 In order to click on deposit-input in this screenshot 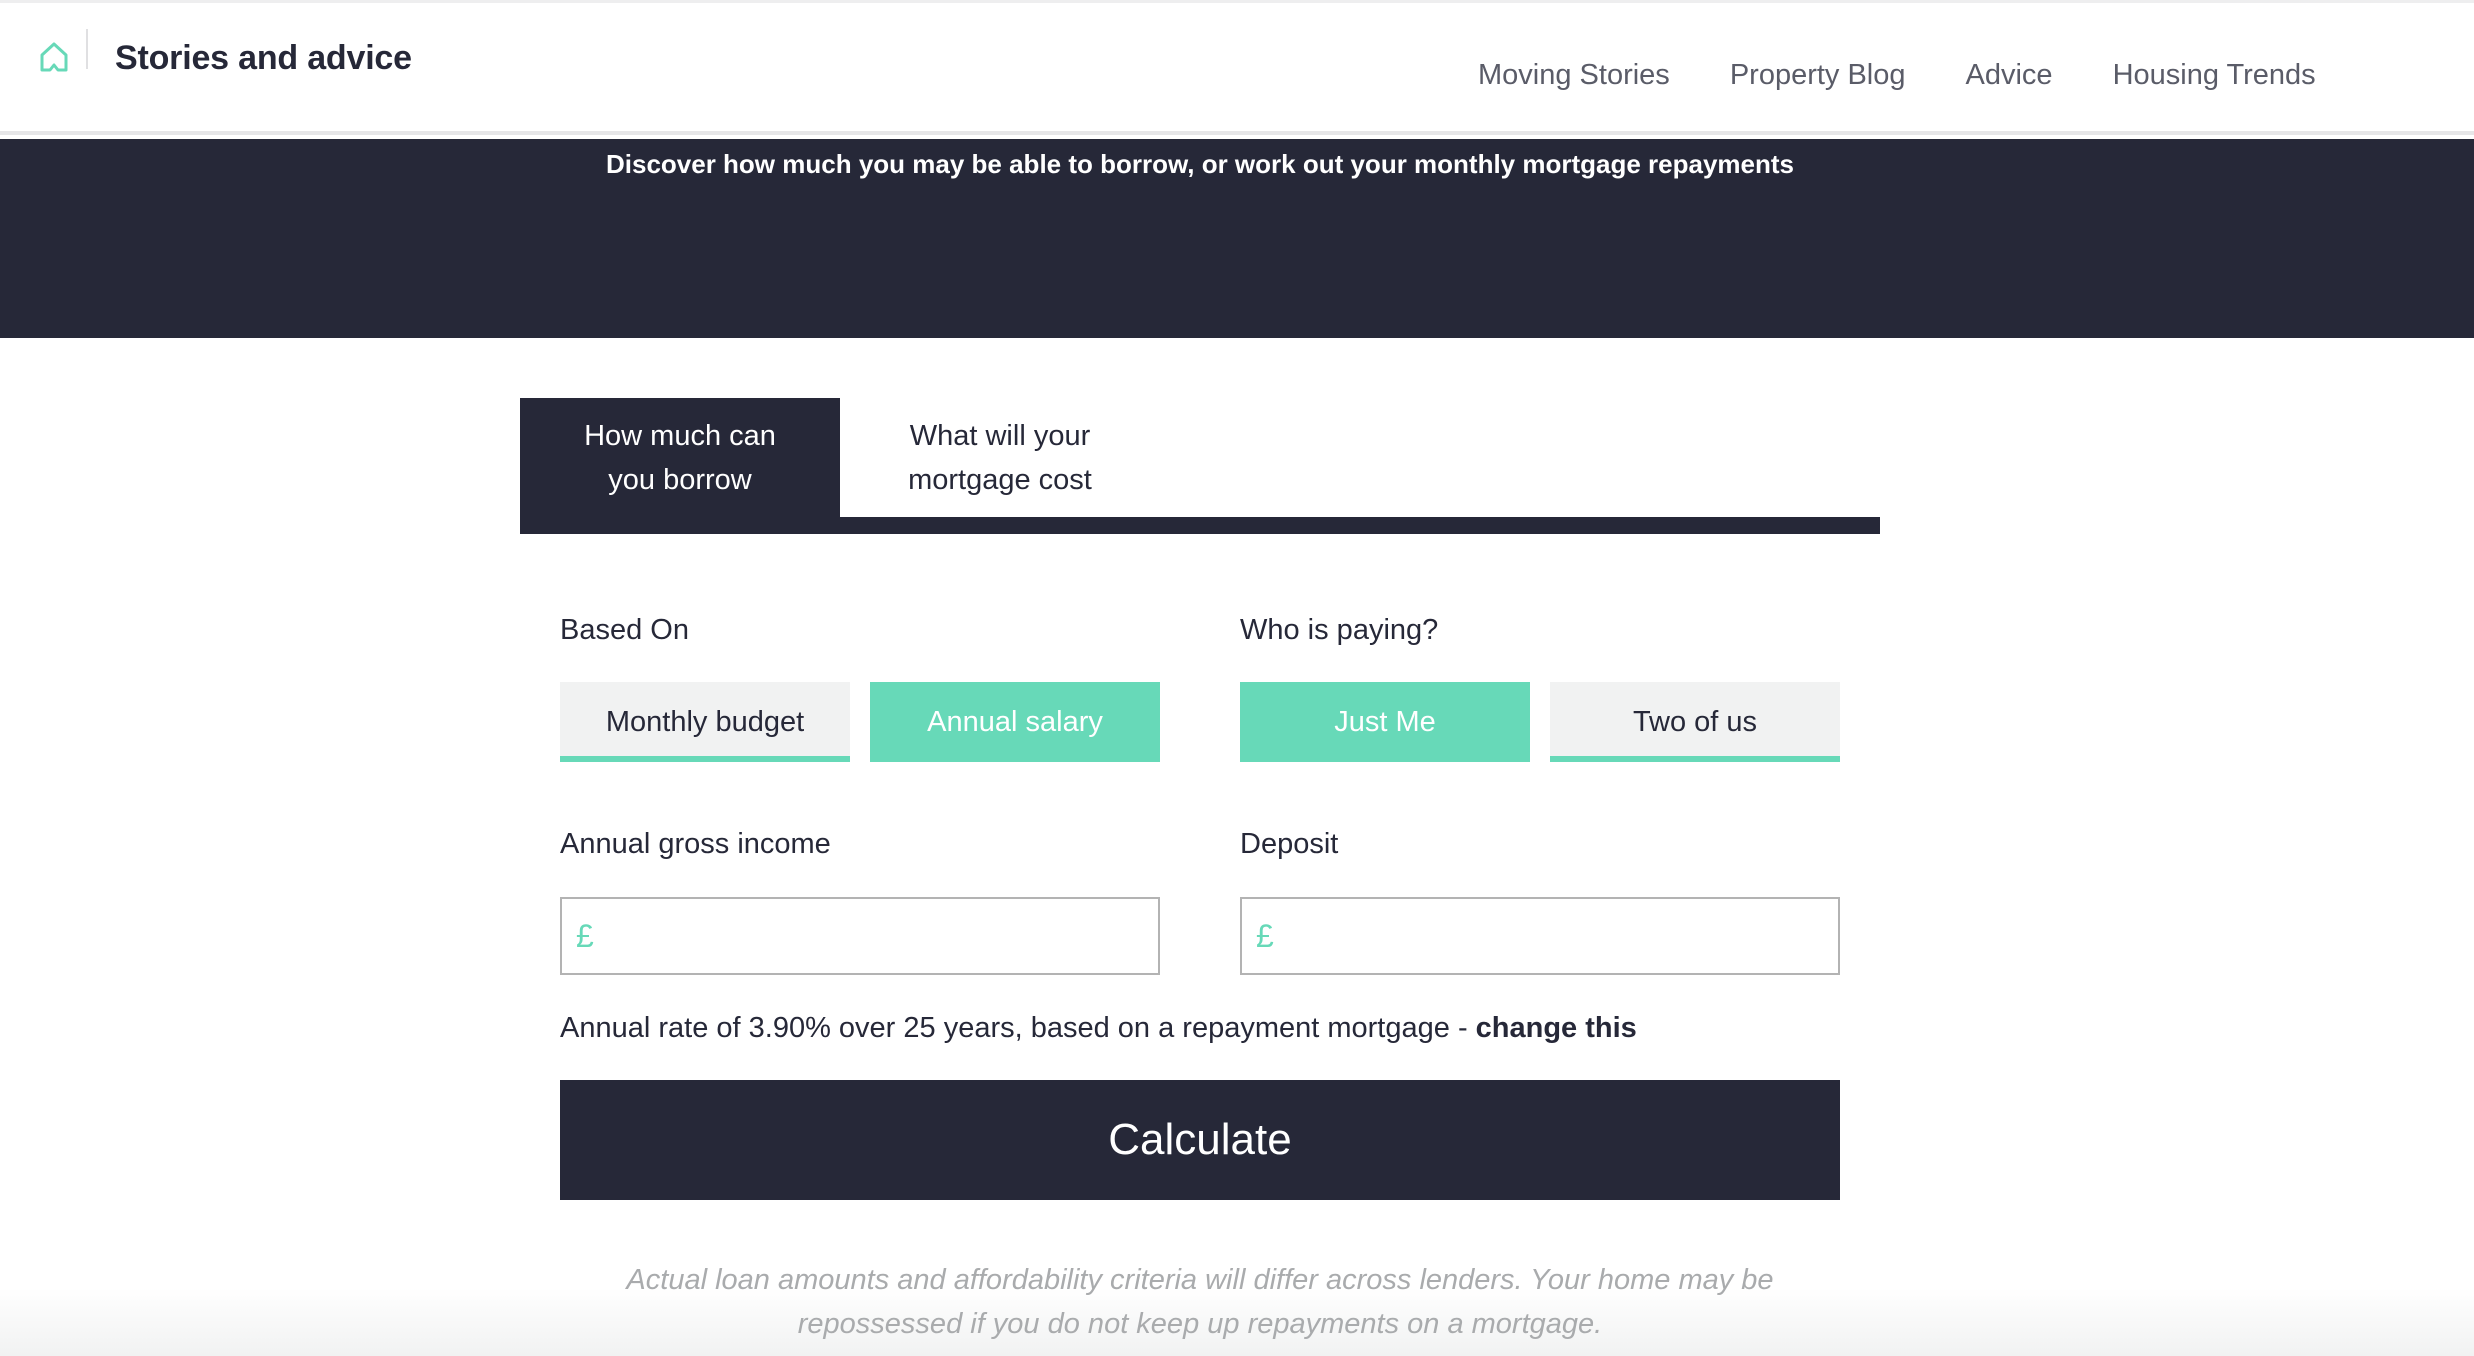, I will do `click(1559, 936)`.